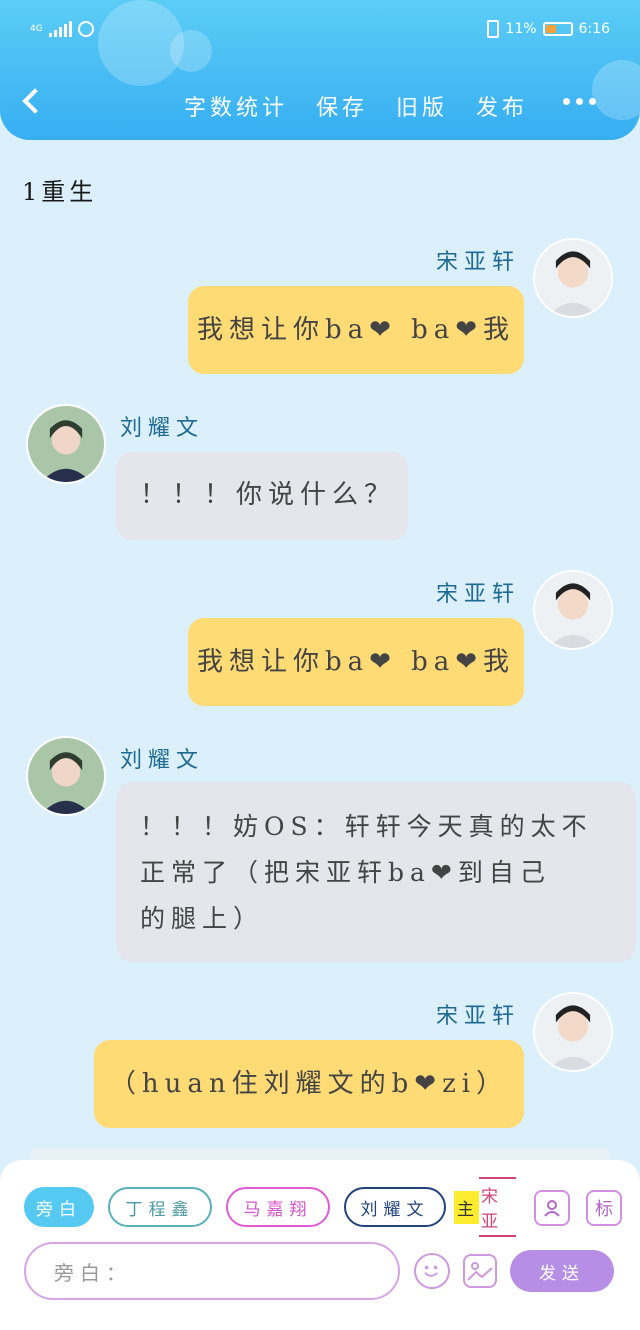  I want to click on status-right: 11% 6:16, so click(548, 29).